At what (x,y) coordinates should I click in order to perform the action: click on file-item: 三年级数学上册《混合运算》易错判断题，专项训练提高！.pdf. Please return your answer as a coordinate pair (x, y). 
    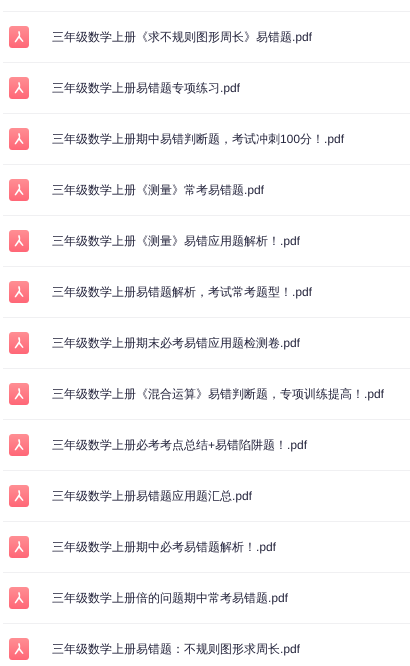
    Looking at the image, I should click on (206, 394).